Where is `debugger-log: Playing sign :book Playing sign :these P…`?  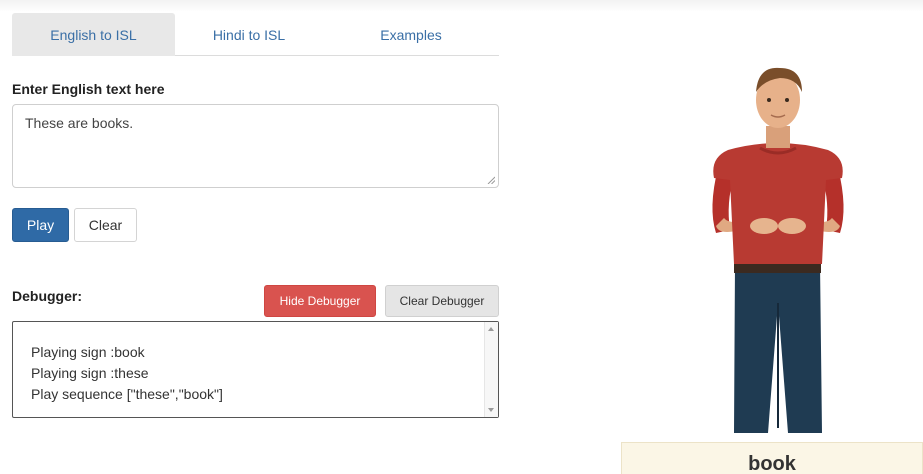
debugger-log: Playing sign :book Playing sign :these P… is located at coordinates (255, 369).